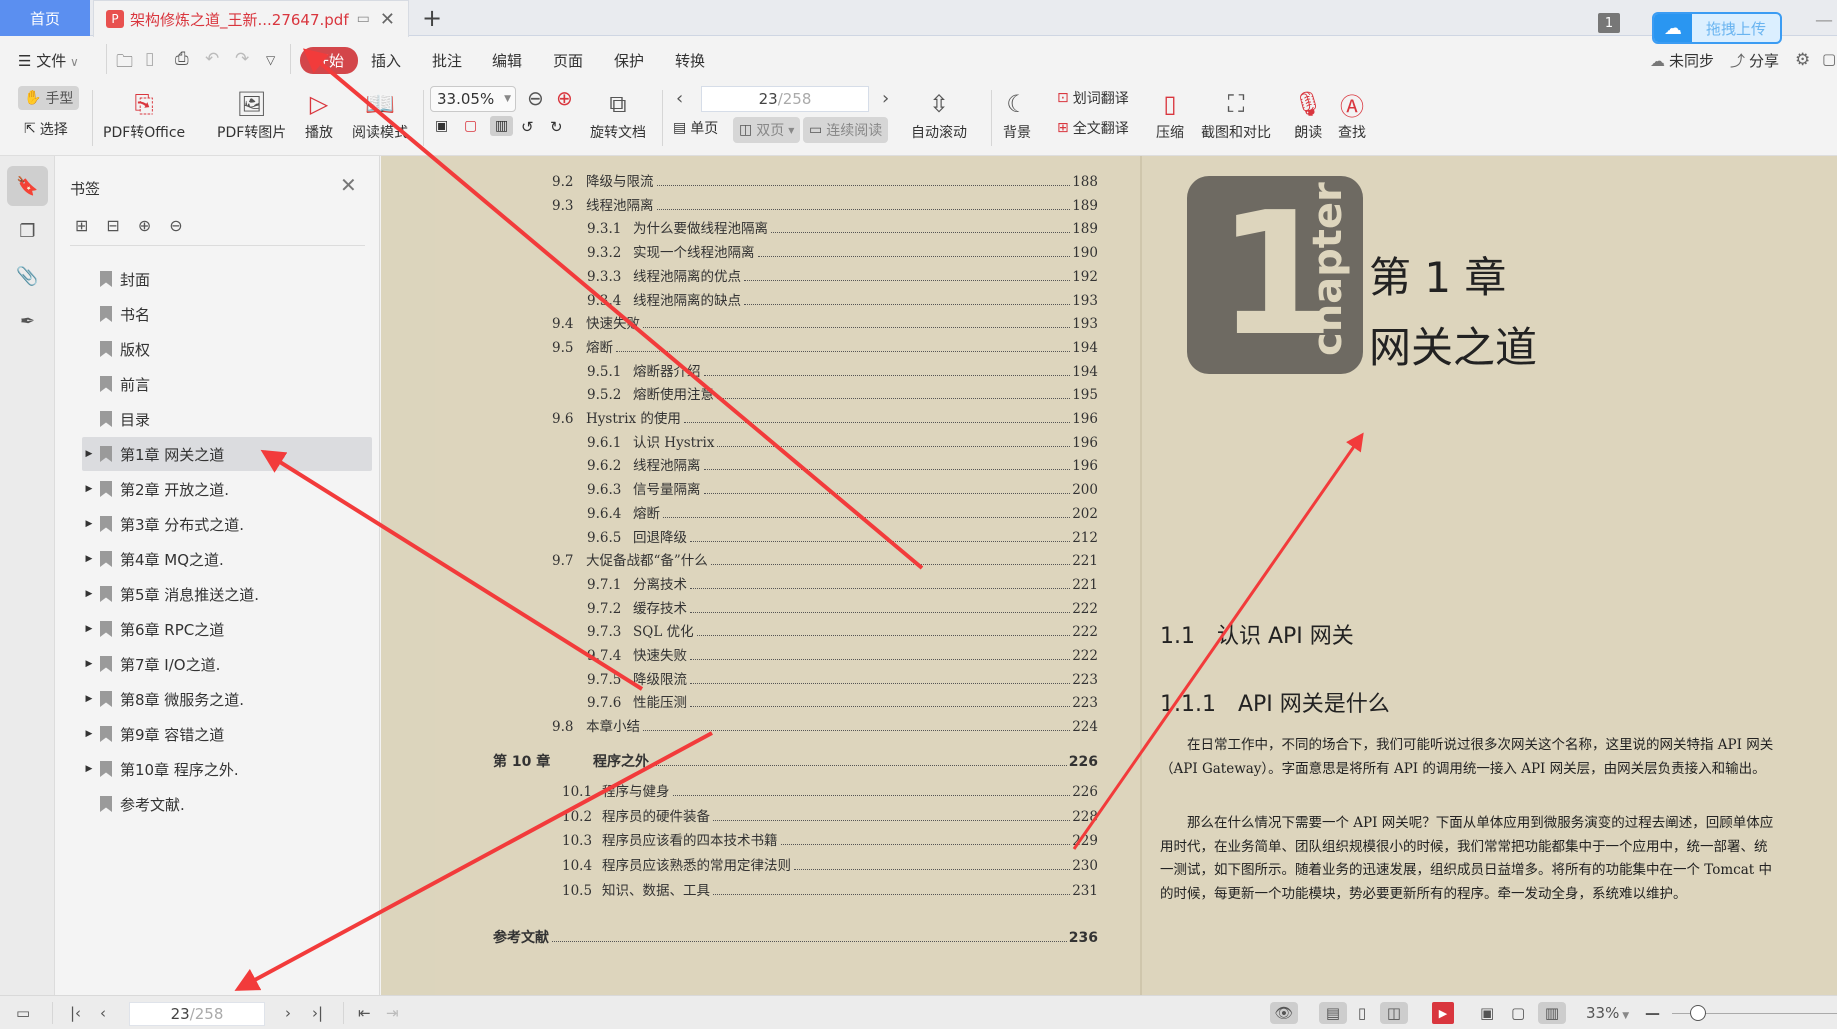 The width and height of the screenshot is (1837, 1029). Describe the element at coordinates (825, 417) in the screenshot. I see `toc-entry: 9.6 Hystrix 的使用 196` at that location.